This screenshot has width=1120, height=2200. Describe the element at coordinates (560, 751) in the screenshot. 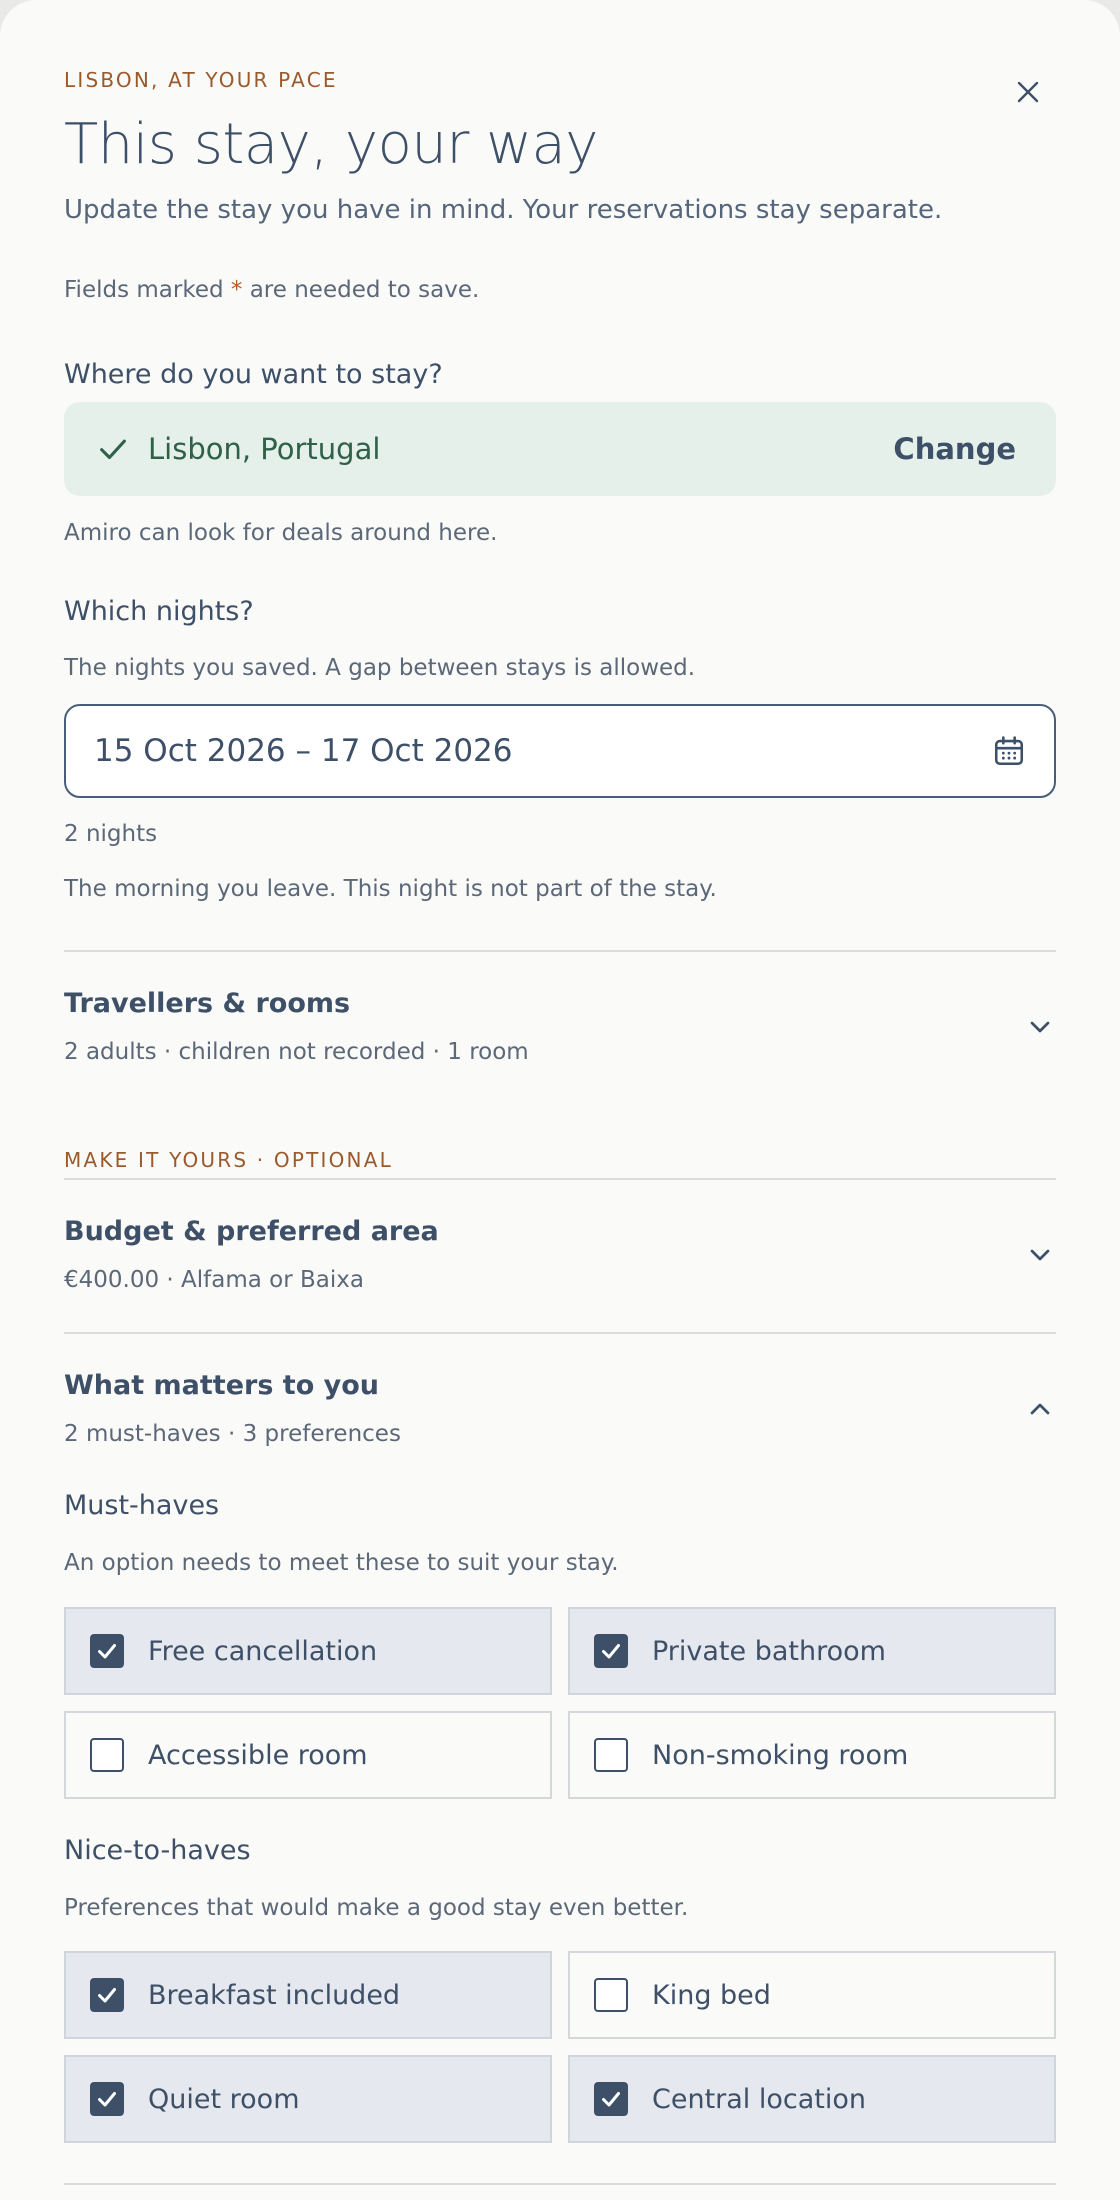

I see `date-range-field: 15 Oct 2026 – 17 Oct 2026` at that location.